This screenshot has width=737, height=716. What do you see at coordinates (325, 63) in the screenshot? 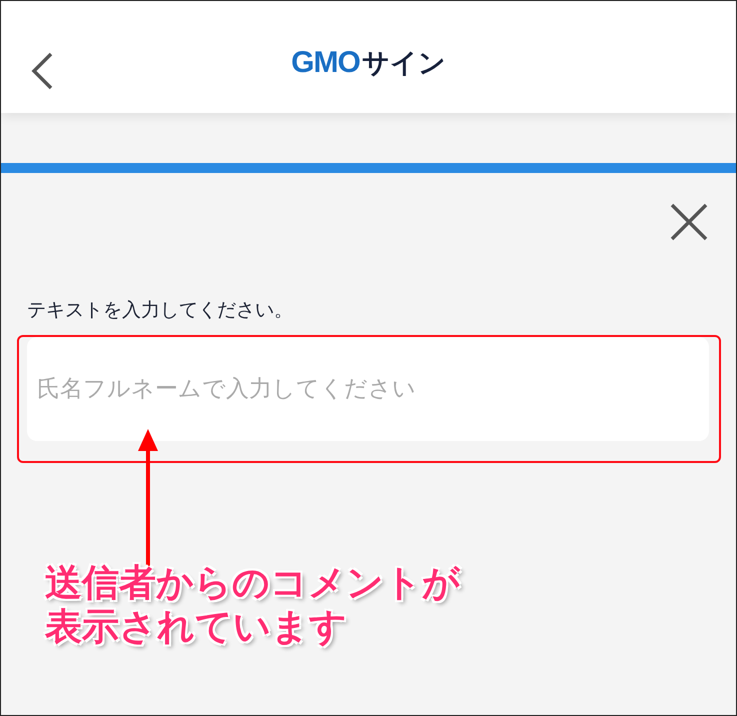
I see `logo-mark: GMO` at bounding box center [325, 63].